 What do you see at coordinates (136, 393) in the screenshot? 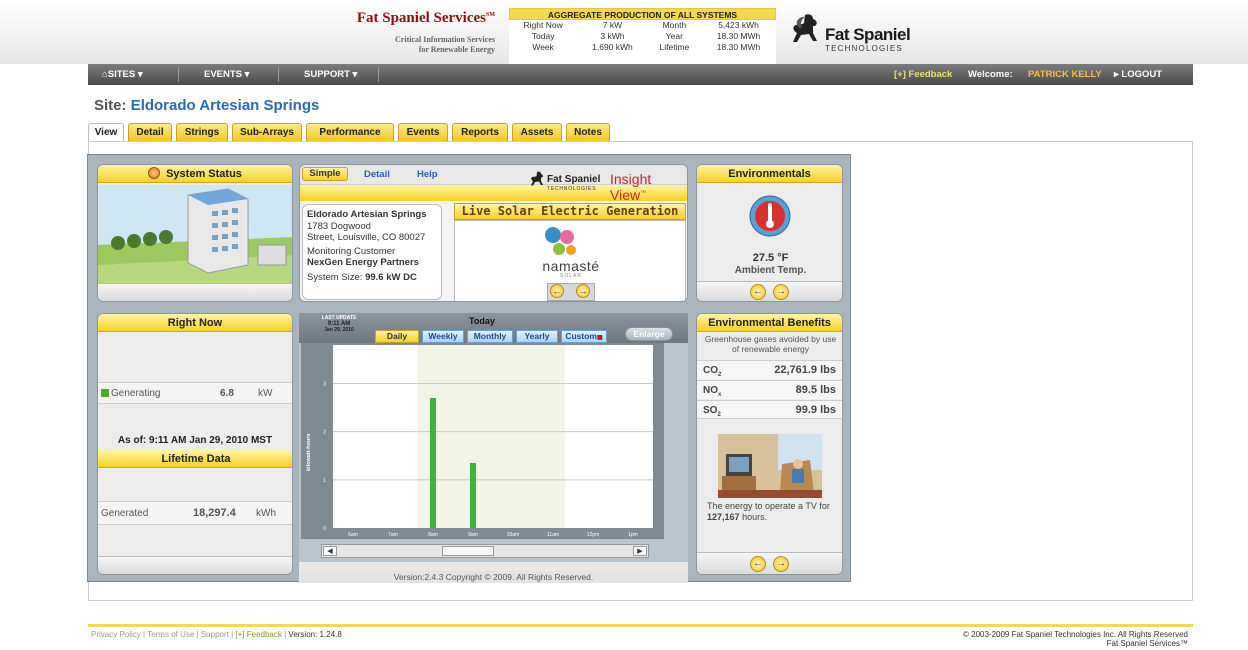
I see `generating-status: Generating` at bounding box center [136, 393].